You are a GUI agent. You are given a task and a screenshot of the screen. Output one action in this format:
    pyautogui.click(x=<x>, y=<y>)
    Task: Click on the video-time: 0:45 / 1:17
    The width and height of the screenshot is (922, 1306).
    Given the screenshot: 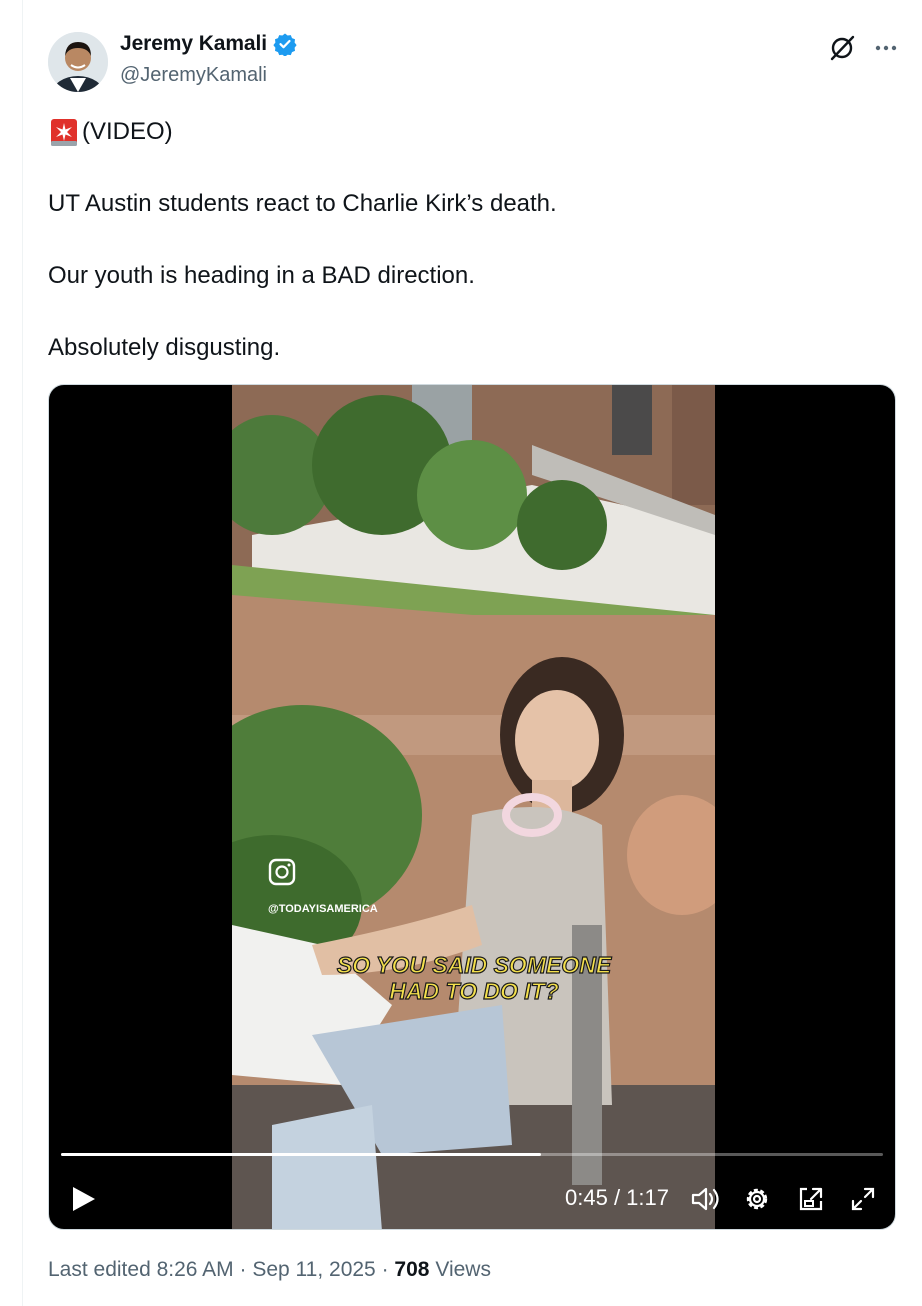 What is the action you would take?
    pyautogui.click(x=617, y=1198)
    